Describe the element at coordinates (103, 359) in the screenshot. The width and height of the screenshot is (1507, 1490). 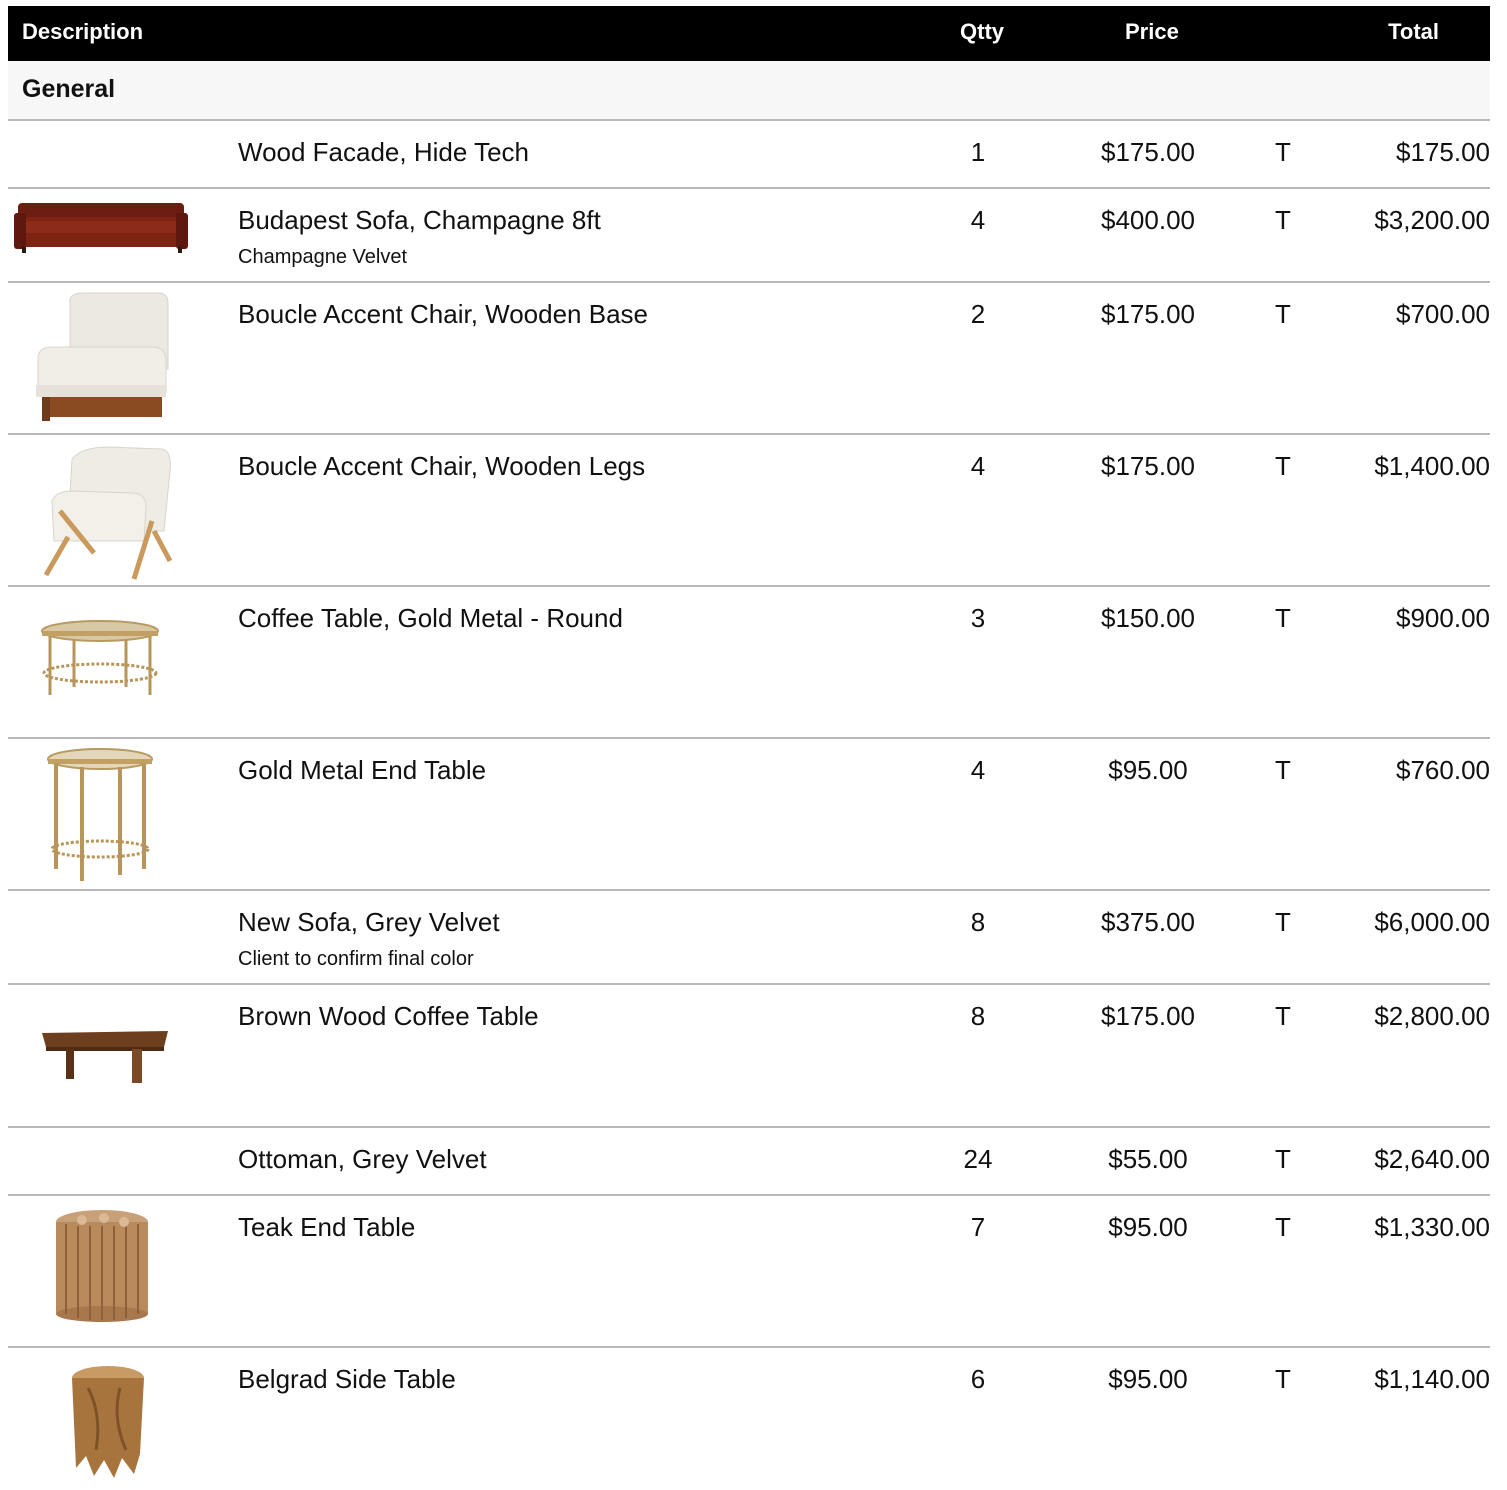
I see `boucle-chair-wood-base-icon` at that location.